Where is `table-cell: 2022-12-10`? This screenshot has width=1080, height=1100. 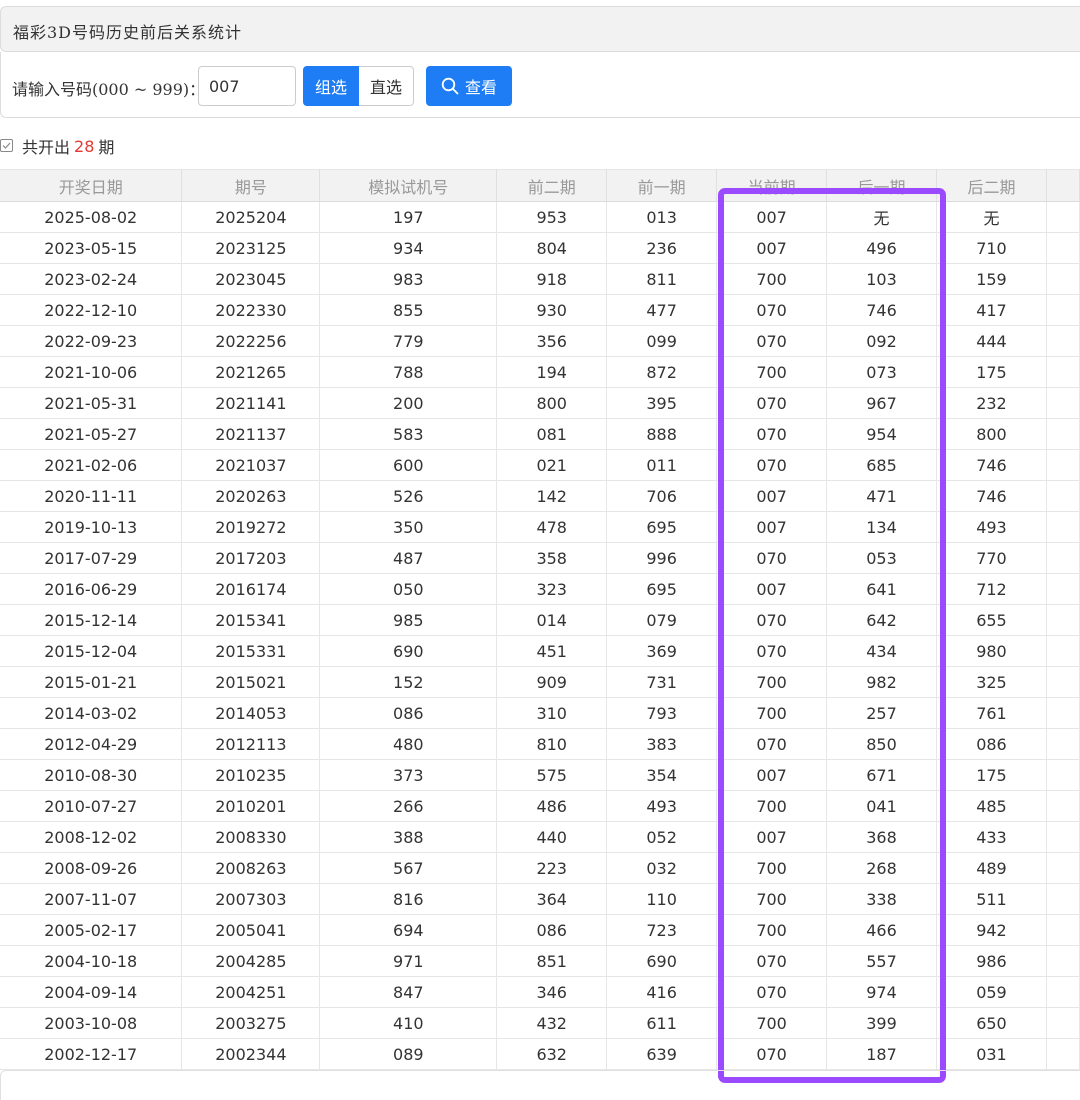 table-cell: 2022-12-10 is located at coordinates (91, 310).